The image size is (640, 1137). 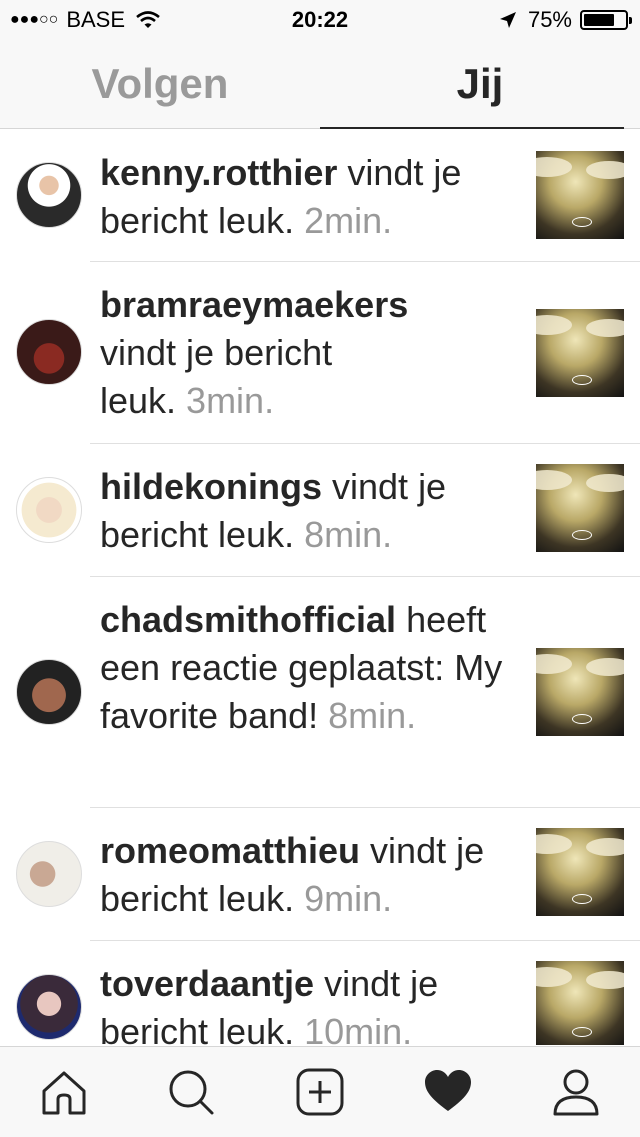 What do you see at coordinates (448, 1092) in the screenshot?
I see `heart-icon` at bounding box center [448, 1092].